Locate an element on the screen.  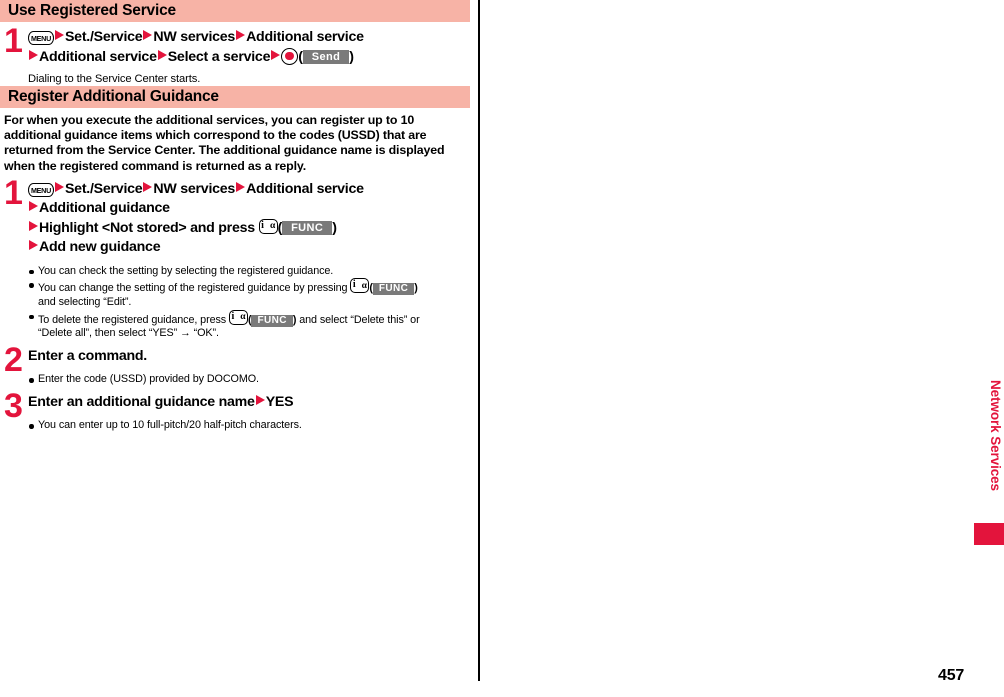
text-run: Select a service is located at coordinates (219, 56).